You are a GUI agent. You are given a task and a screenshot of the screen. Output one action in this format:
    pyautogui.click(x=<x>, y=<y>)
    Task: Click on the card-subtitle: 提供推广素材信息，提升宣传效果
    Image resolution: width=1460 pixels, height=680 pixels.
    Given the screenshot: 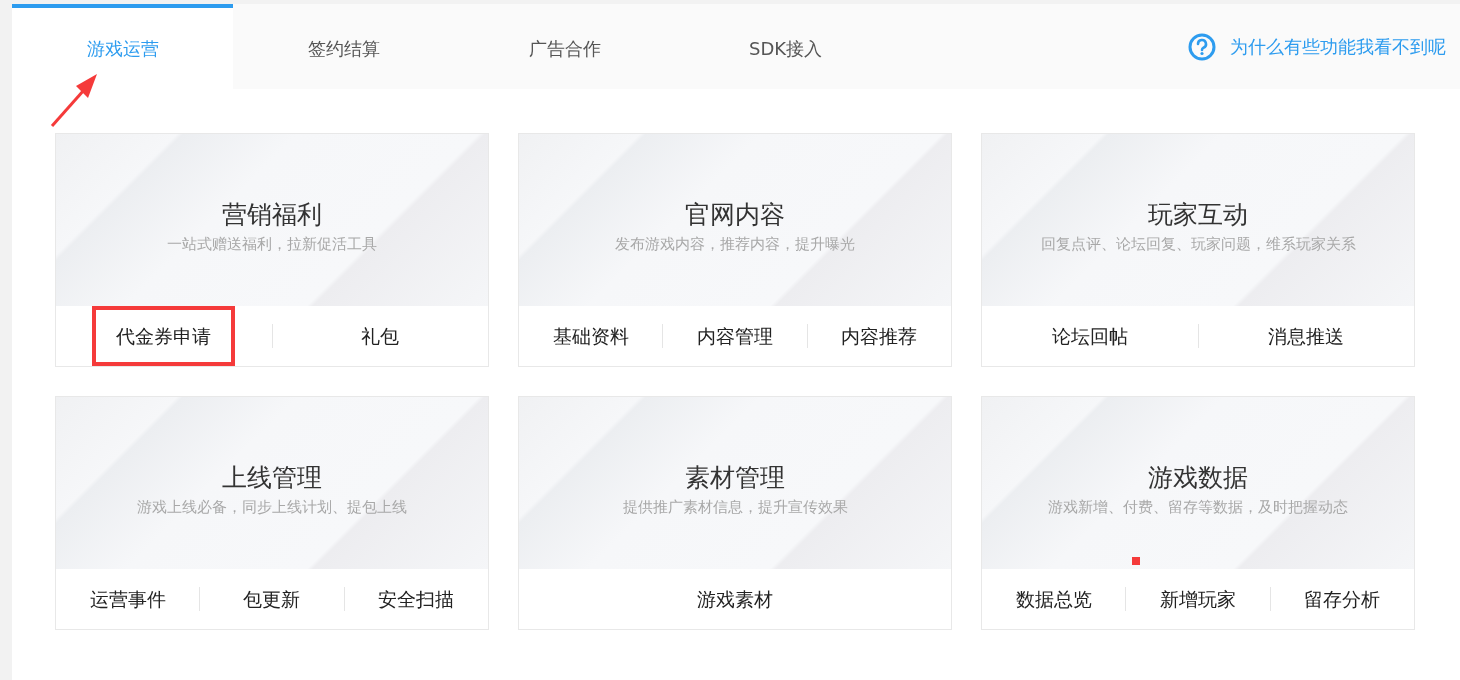 What is the action you would take?
    pyautogui.click(x=735, y=507)
    